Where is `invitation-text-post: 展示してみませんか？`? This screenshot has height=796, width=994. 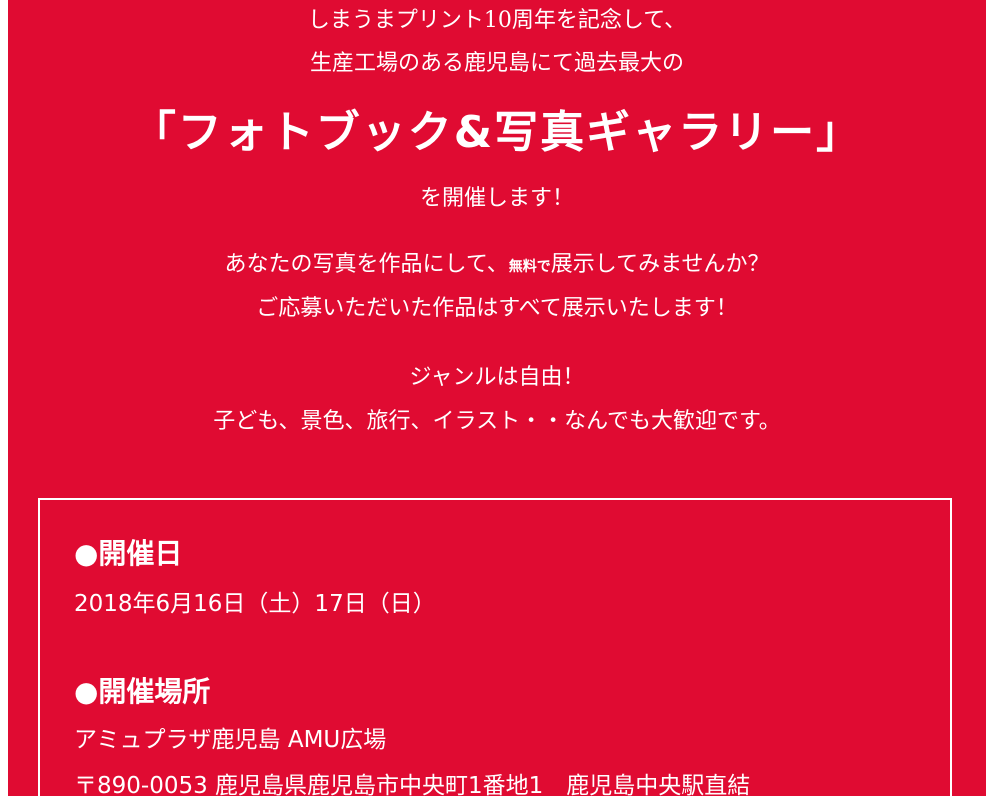
invitation-text-post: 展示してみませんか？ is located at coordinates (660, 264).